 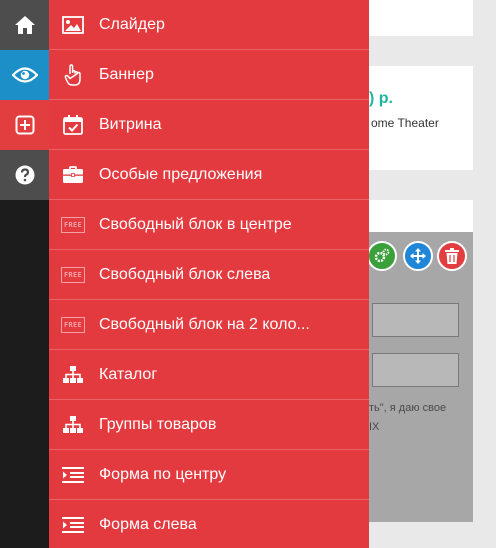 What do you see at coordinates (73, 175) in the screenshot?
I see `briefcase-icon` at bounding box center [73, 175].